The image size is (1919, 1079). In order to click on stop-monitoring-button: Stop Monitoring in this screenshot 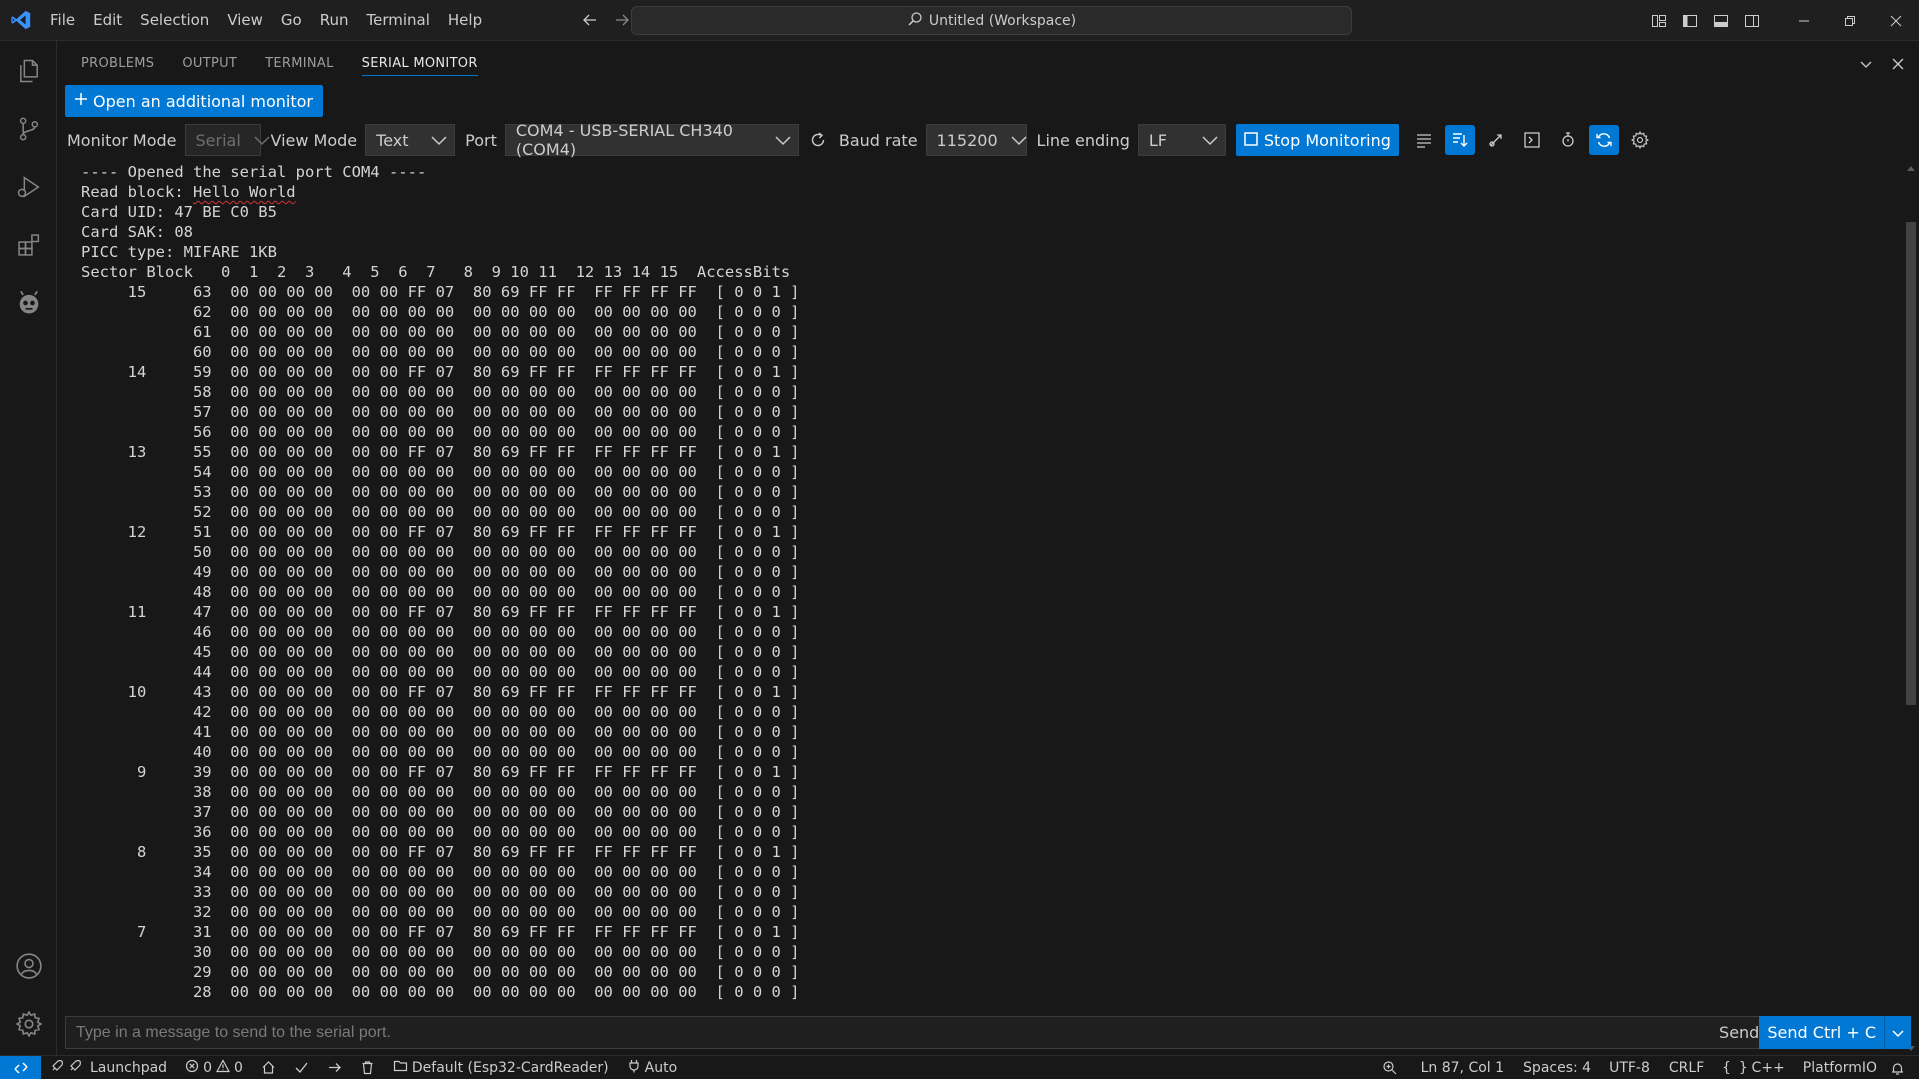, I will do `click(1317, 140)`.